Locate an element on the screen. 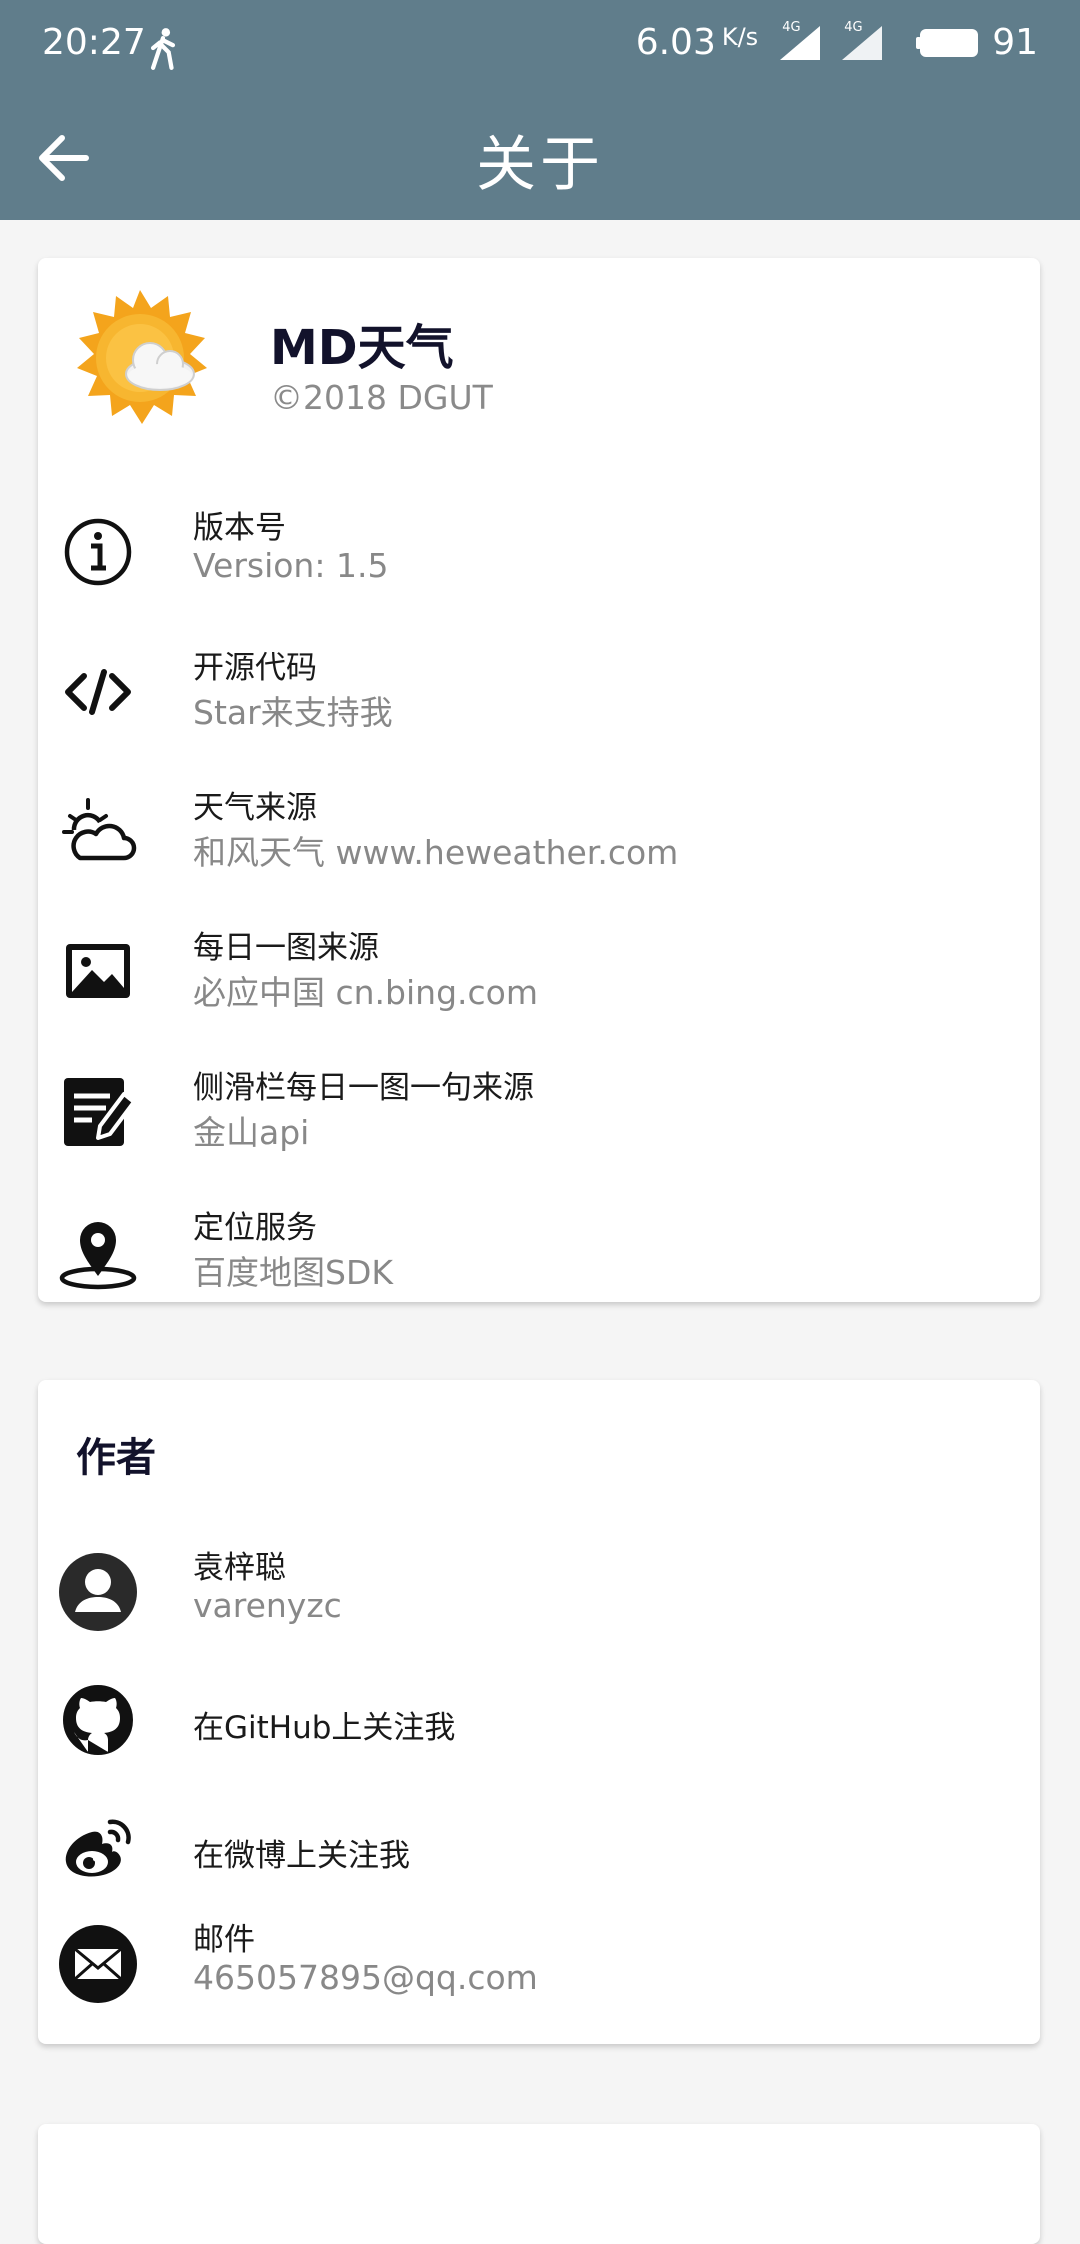 This screenshot has height=2244, width=1080. status-time: 20:27 is located at coordinates (94, 42).